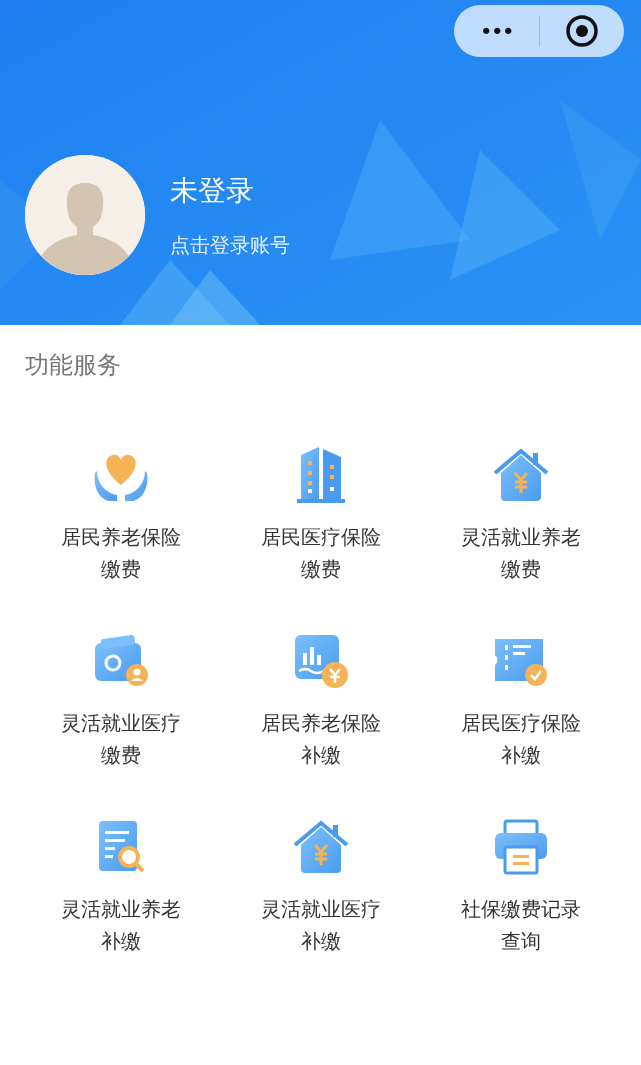  Describe the element at coordinates (520, 925) in the screenshot. I see `service-label: 社保缴费记录 查询` at that location.